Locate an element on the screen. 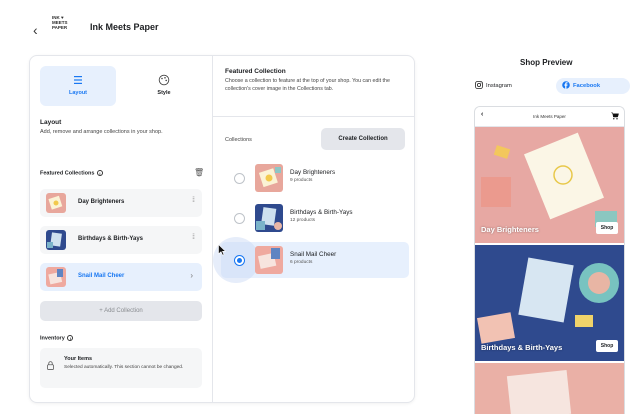 This screenshot has width=639, height=414. create-collection-button: Create Collection is located at coordinates (363, 139).